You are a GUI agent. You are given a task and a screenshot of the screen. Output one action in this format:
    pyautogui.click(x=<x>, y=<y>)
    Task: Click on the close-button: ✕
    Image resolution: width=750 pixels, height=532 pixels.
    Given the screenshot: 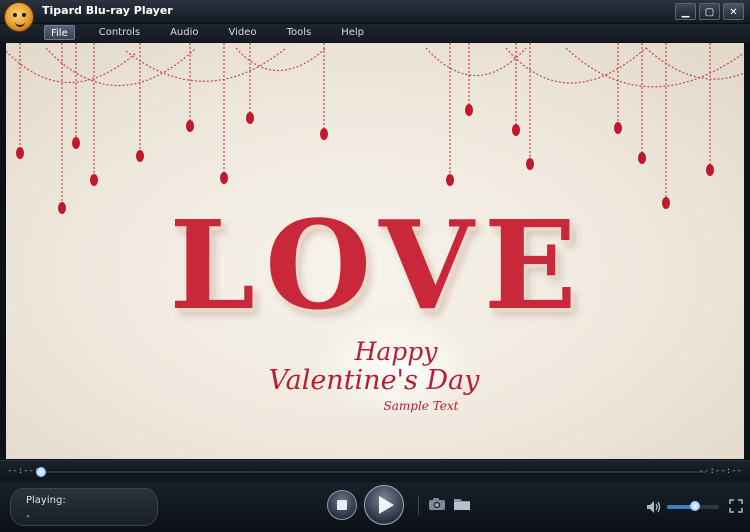 What is the action you would take?
    pyautogui.click(x=733, y=11)
    